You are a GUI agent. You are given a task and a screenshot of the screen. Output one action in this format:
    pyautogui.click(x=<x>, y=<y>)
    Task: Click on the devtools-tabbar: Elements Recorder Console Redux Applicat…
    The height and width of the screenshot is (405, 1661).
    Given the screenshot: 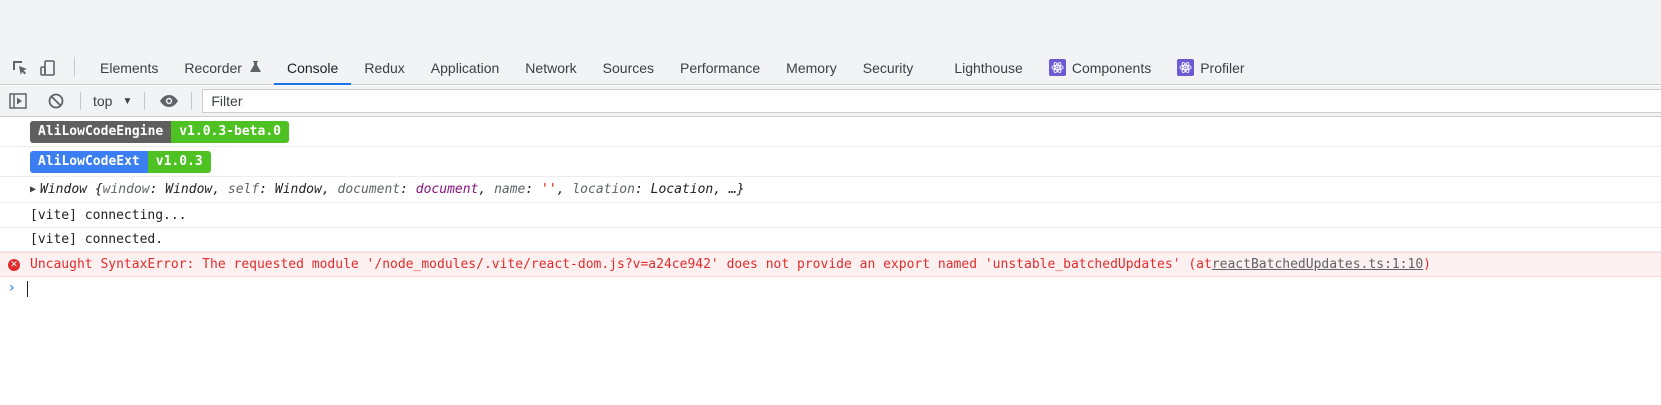 What is the action you would take?
    pyautogui.click(x=830, y=67)
    